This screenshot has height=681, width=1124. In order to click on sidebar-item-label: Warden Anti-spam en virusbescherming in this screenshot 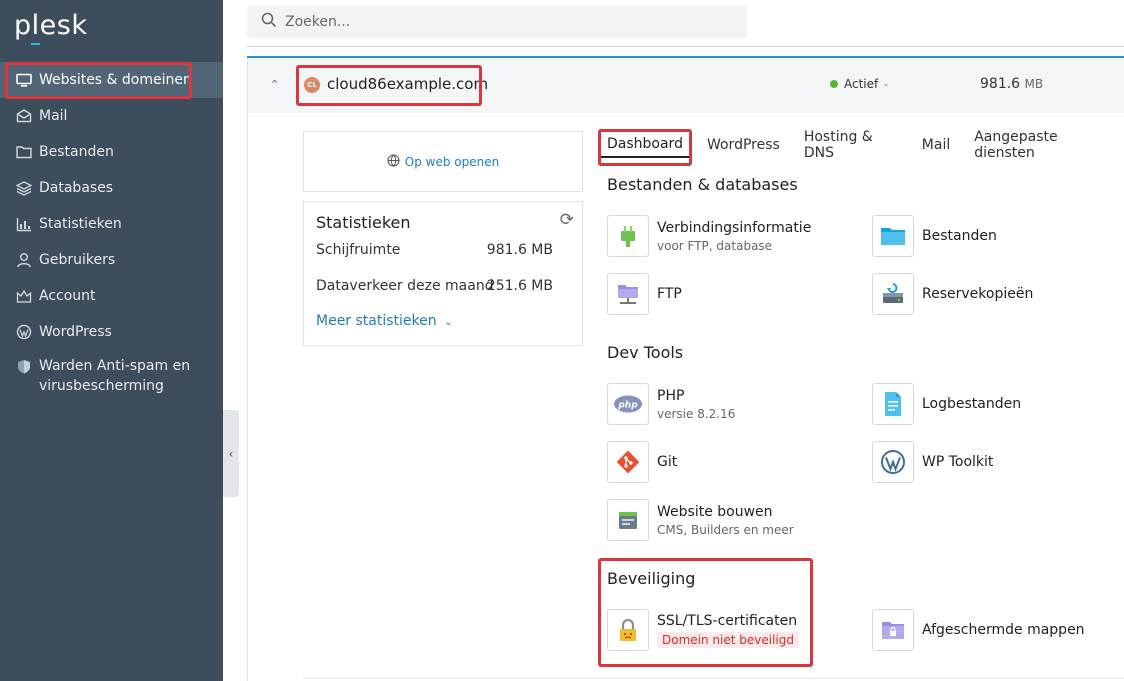, I will do `click(115, 376)`.